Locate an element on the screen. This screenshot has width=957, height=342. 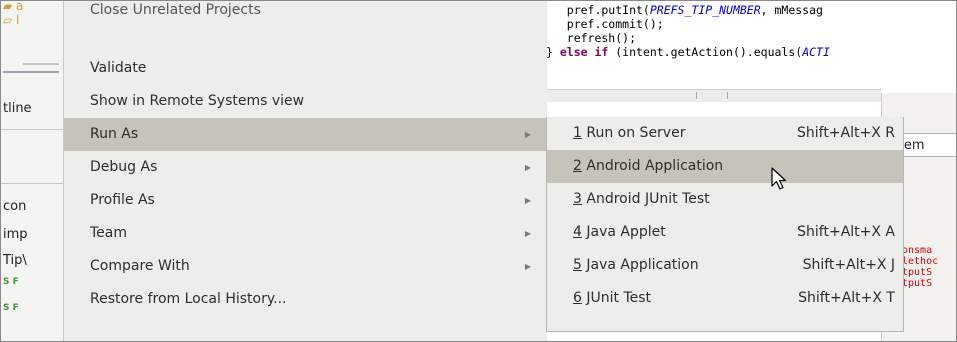
error-text: lethoc is located at coordinates (920, 261).